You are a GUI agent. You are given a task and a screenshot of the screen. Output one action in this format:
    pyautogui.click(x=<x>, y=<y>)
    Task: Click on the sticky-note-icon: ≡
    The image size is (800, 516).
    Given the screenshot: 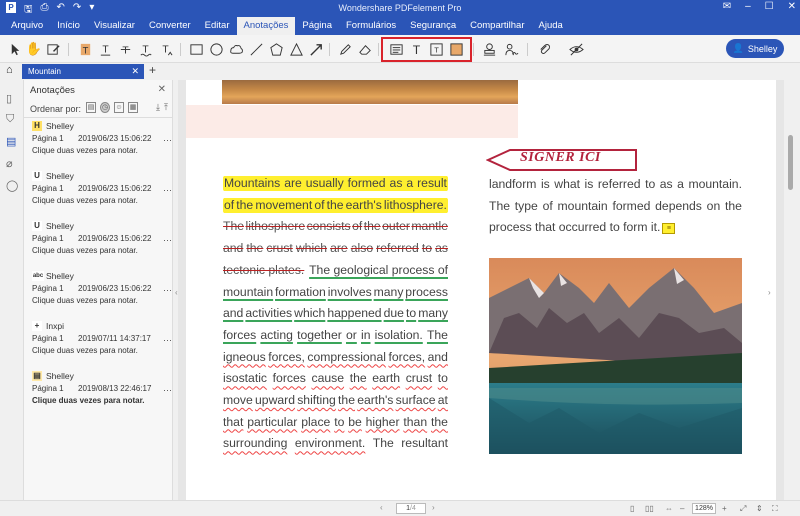 What is the action you would take?
    pyautogui.click(x=669, y=228)
    